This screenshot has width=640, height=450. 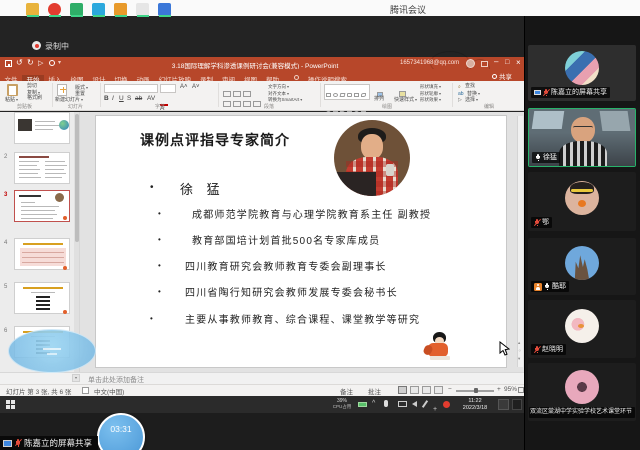 What do you see at coordinates (517, 404) in the screenshot?
I see `action-center-icon` at bounding box center [517, 404].